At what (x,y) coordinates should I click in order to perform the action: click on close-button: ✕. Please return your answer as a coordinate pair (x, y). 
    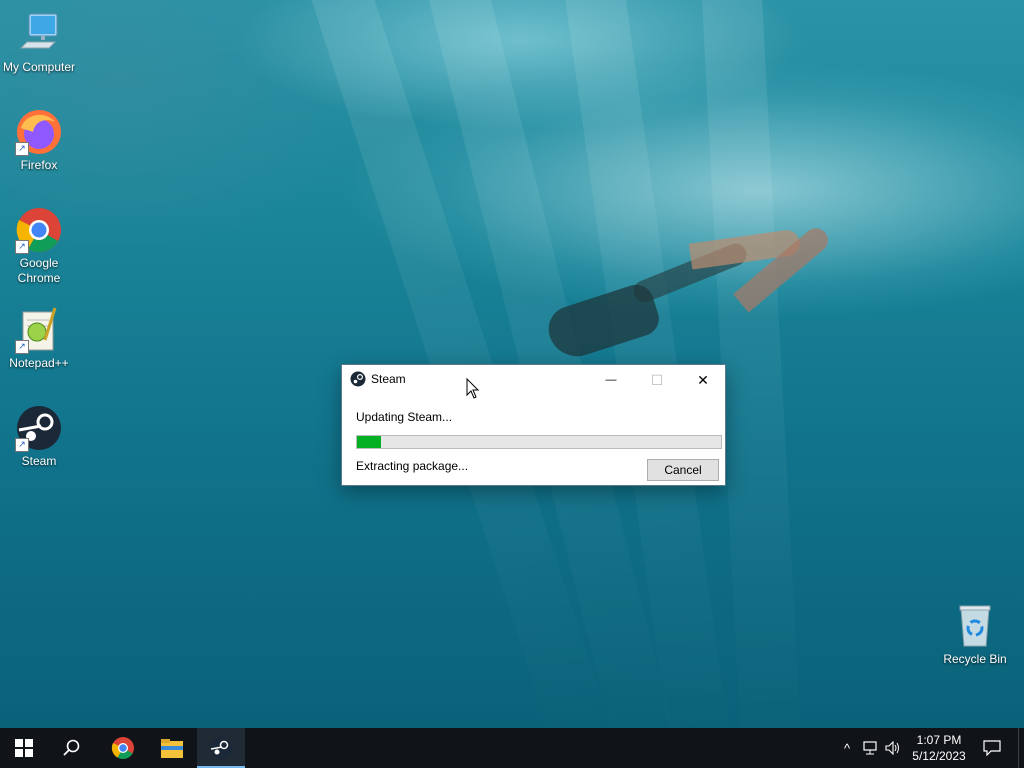
    Looking at the image, I should click on (703, 380).